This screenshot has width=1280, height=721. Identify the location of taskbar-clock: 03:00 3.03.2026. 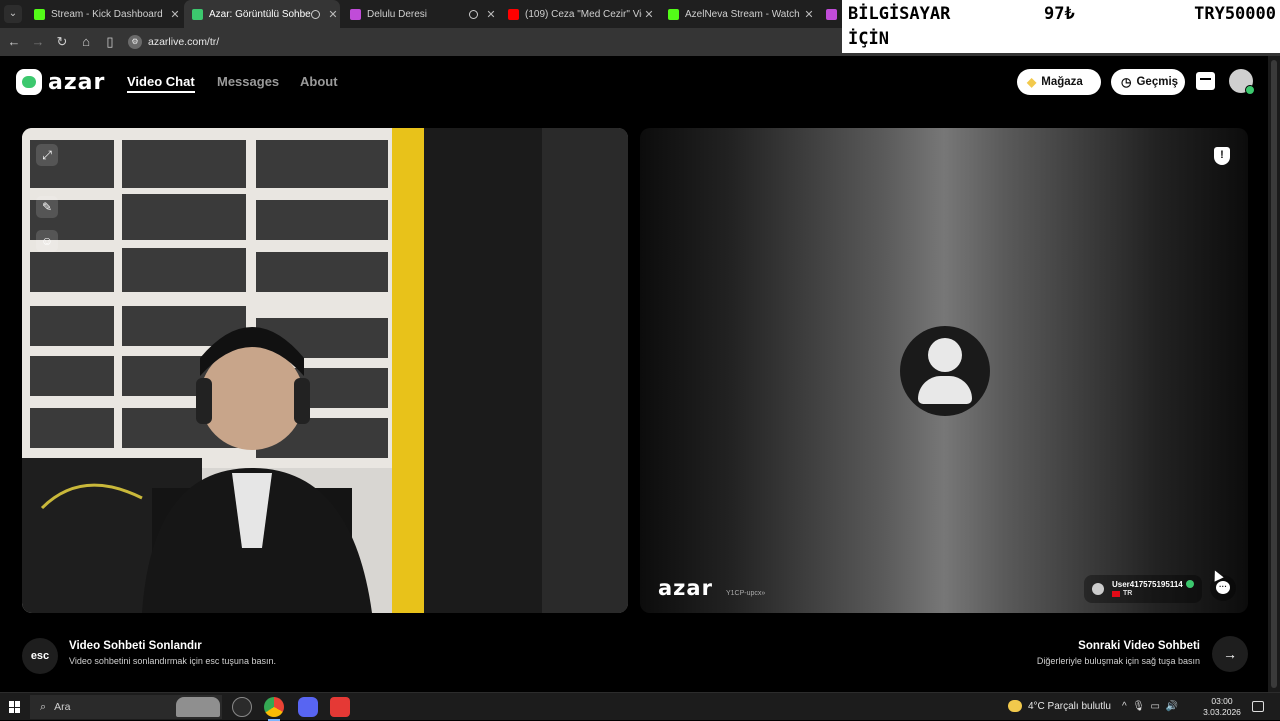
(1222, 707).